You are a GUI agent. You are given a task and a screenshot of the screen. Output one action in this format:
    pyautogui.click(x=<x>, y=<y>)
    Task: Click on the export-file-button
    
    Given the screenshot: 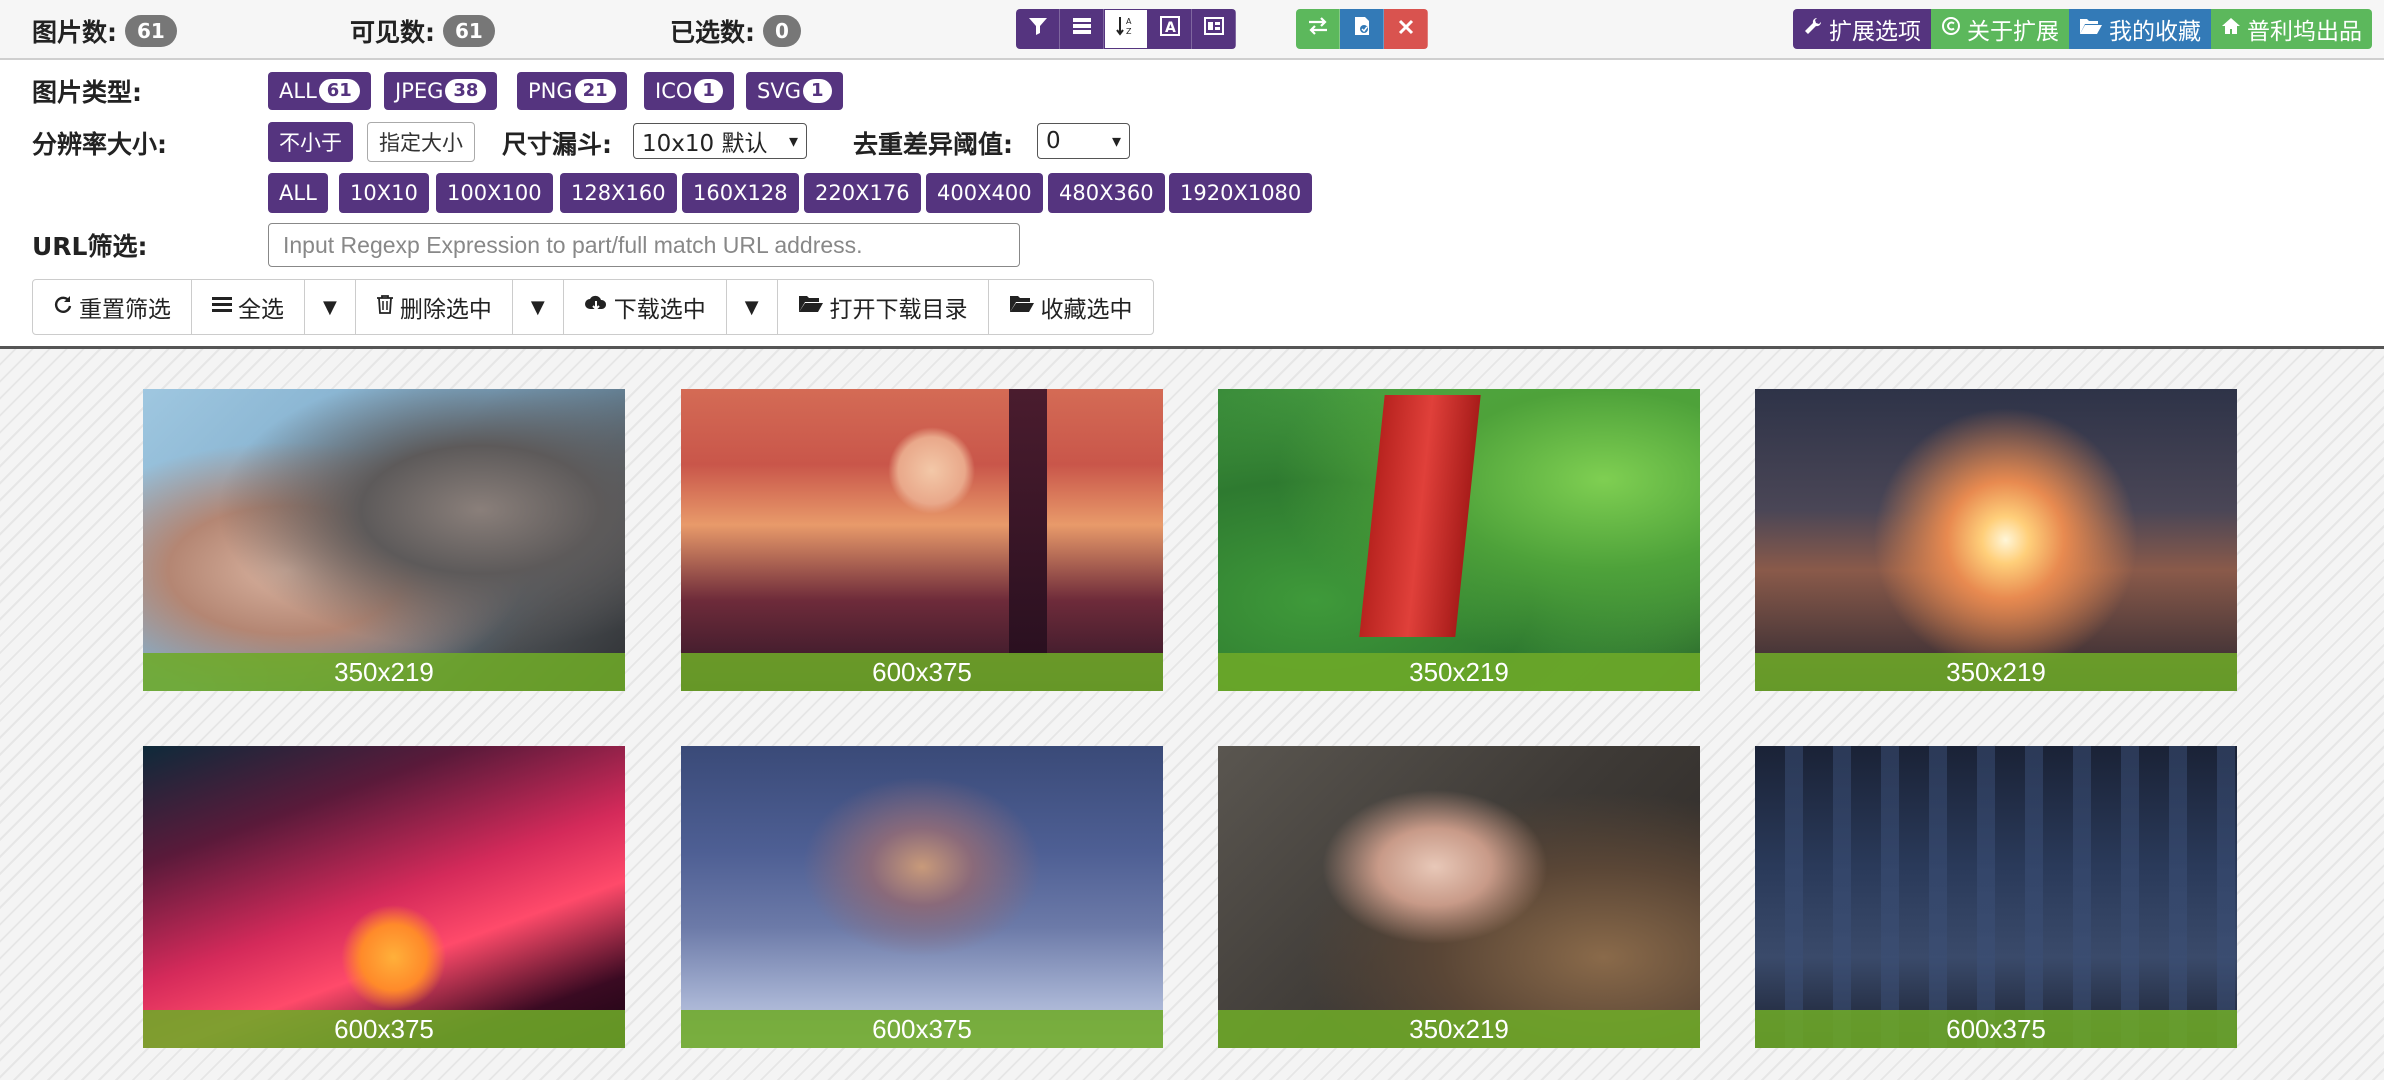 What is the action you would take?
    pyautogui.click(x=1362, y=29)
    